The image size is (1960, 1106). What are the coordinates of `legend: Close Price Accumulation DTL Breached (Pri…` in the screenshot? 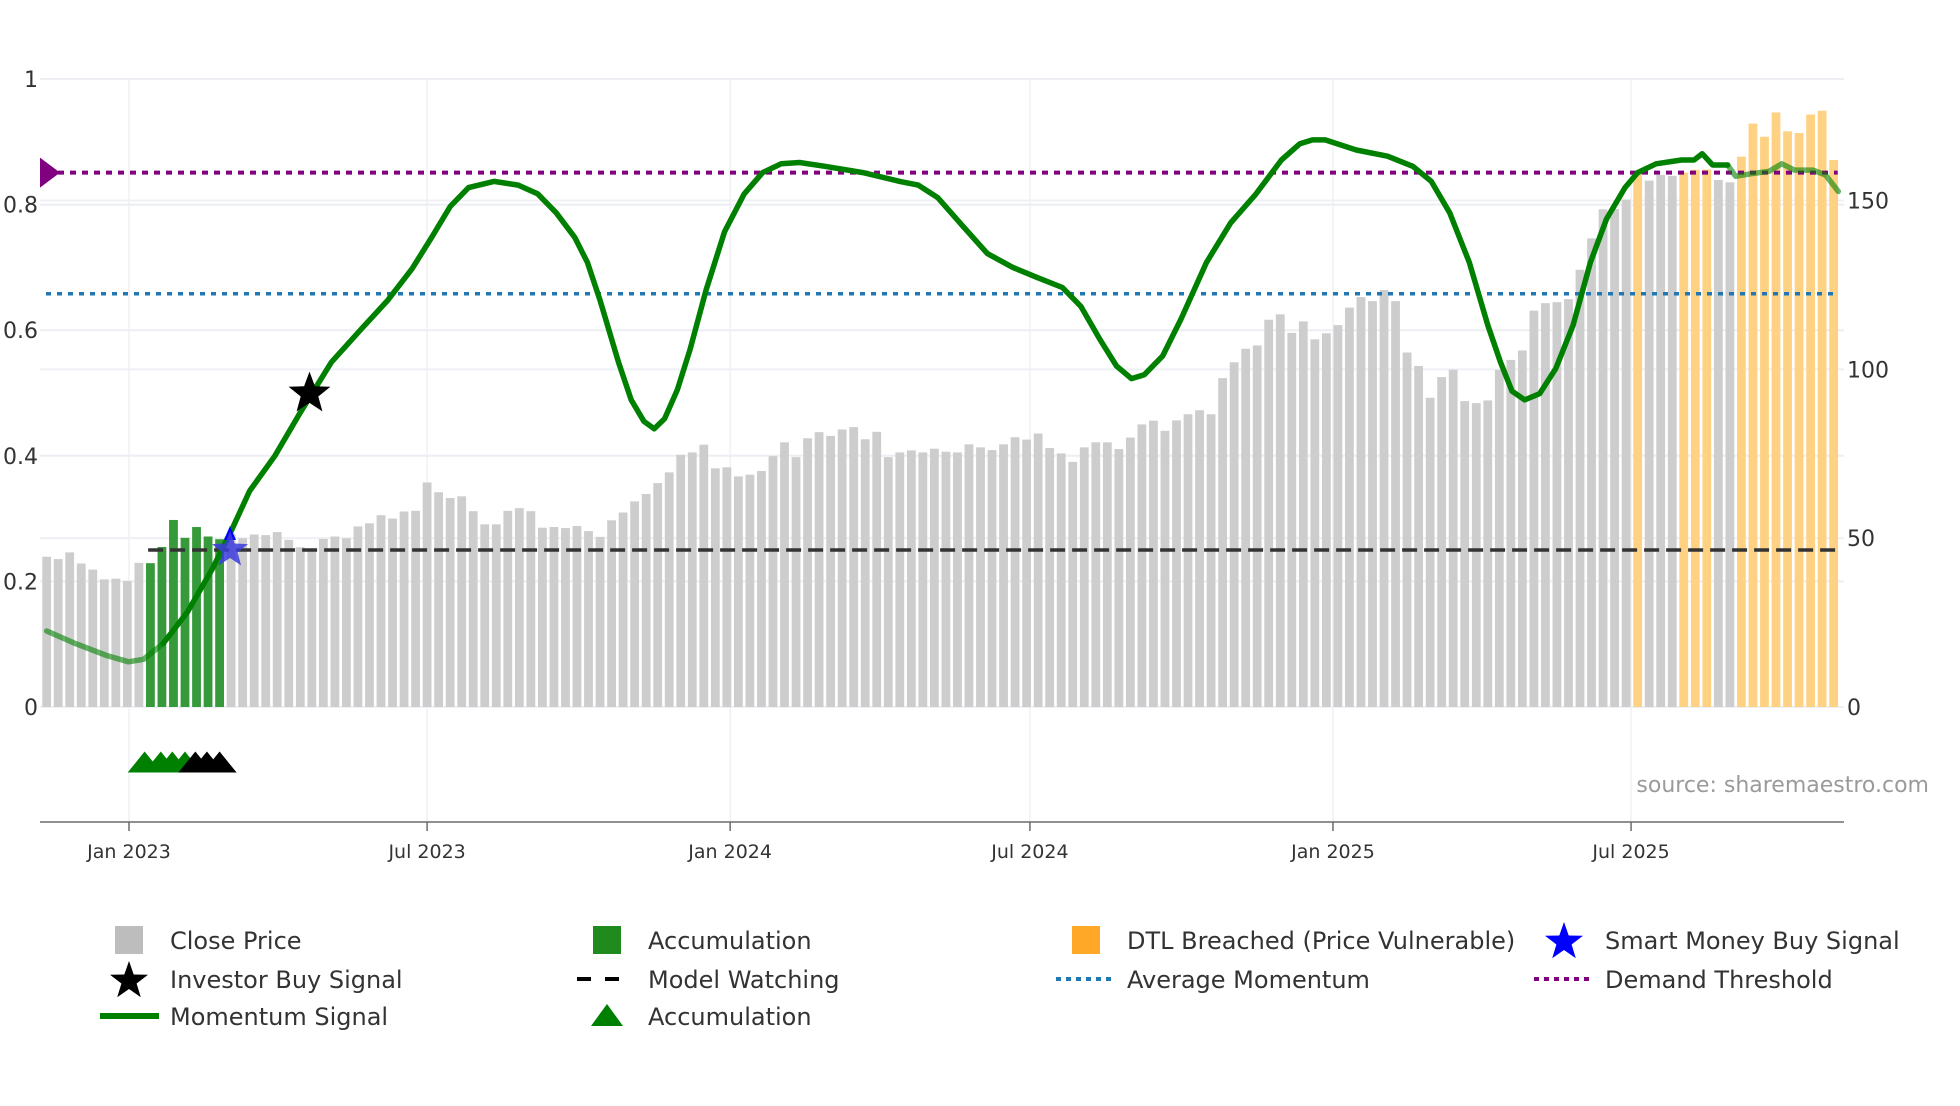 It's located at (1000, 976).